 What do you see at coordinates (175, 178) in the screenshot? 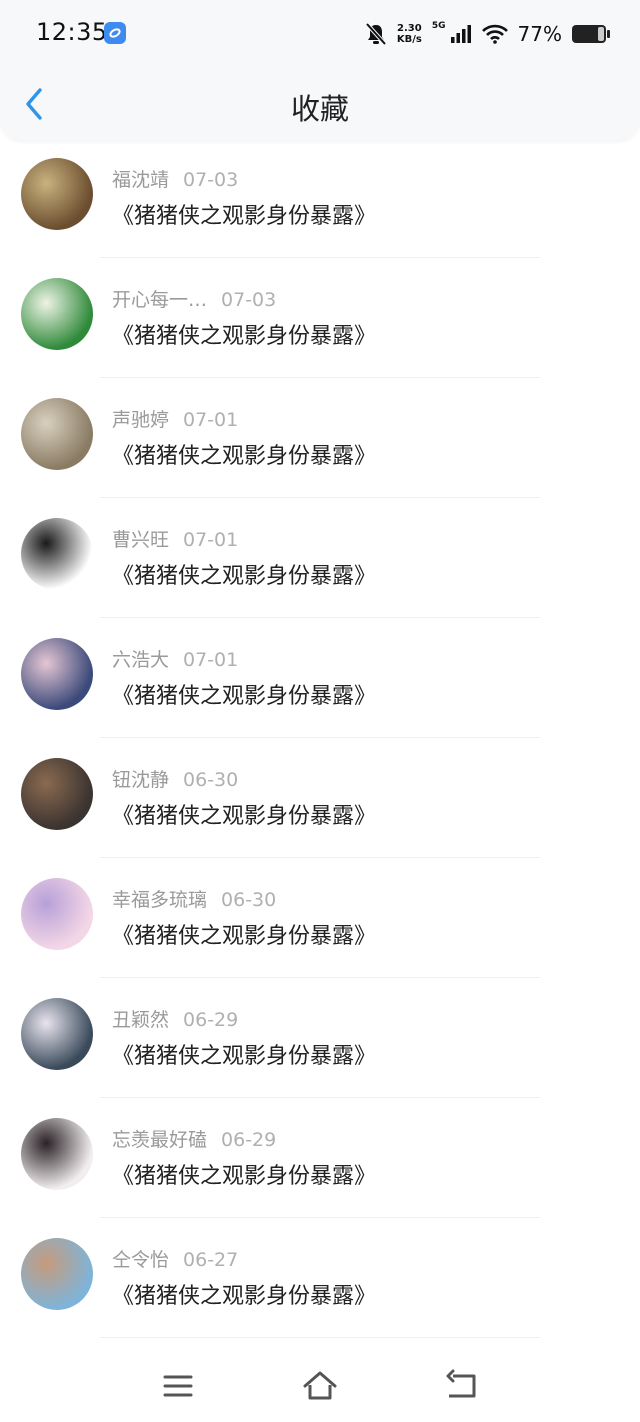
I see `favorite-meta: 福沈靖 07-03` at bounding box center [175, 178].